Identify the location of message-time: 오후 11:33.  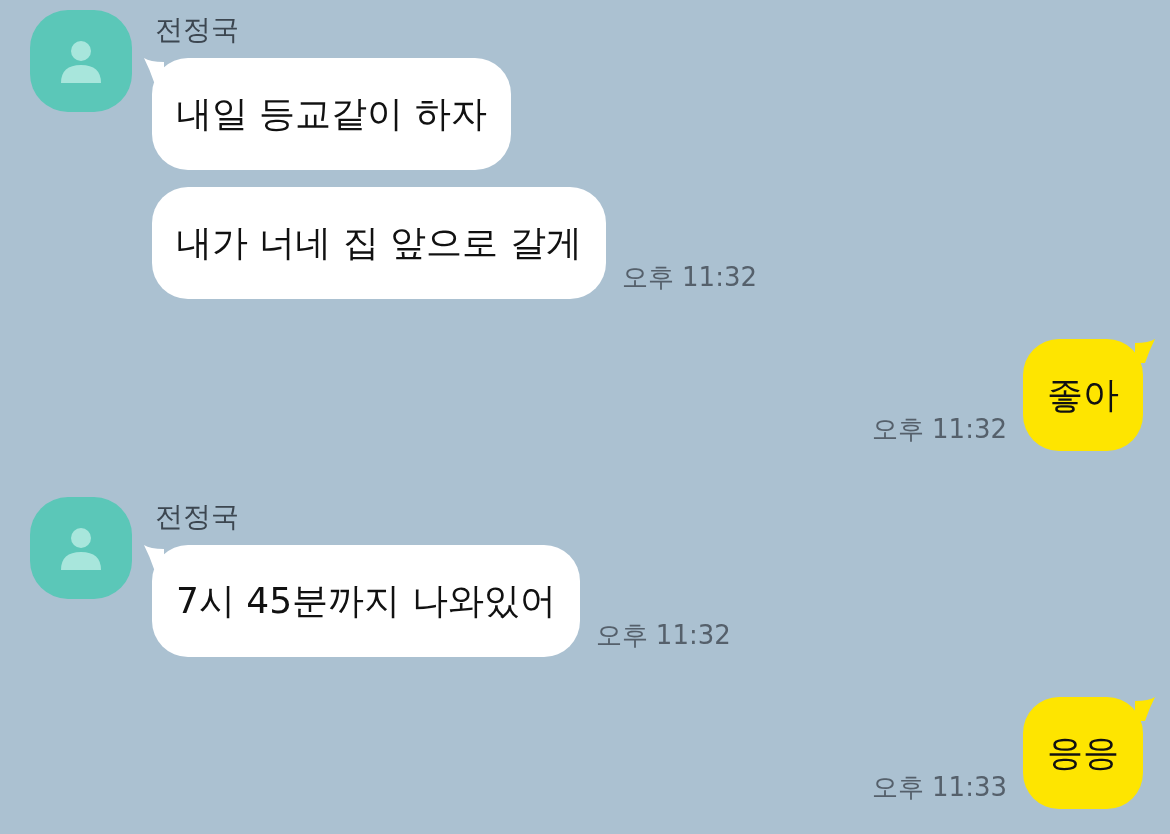
(939, 787).